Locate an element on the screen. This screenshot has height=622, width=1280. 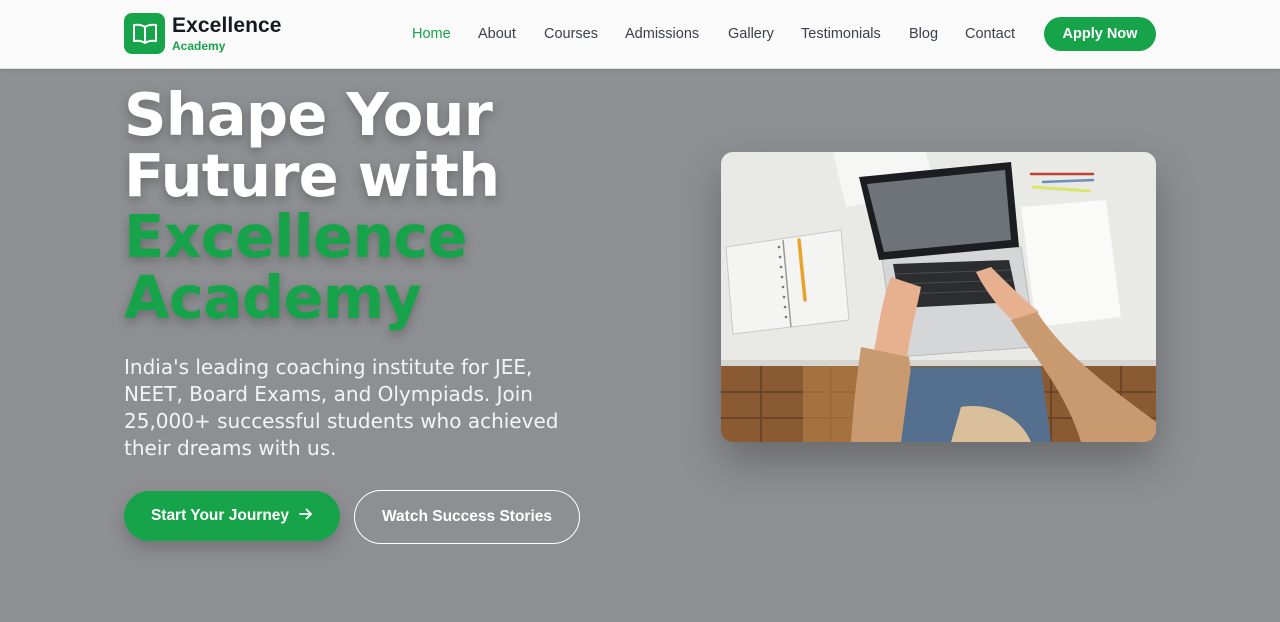
hero-title-line: Shape Your is located at coordinates (308, 114).